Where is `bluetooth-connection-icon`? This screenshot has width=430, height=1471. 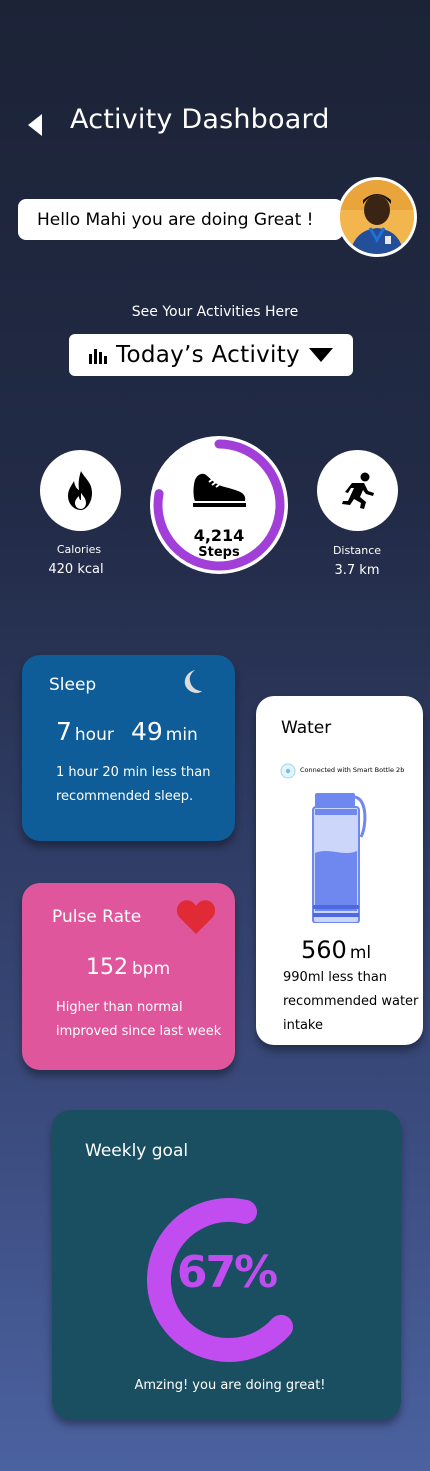
bluetooth-connection-icon is located at coordinates (288, 771).